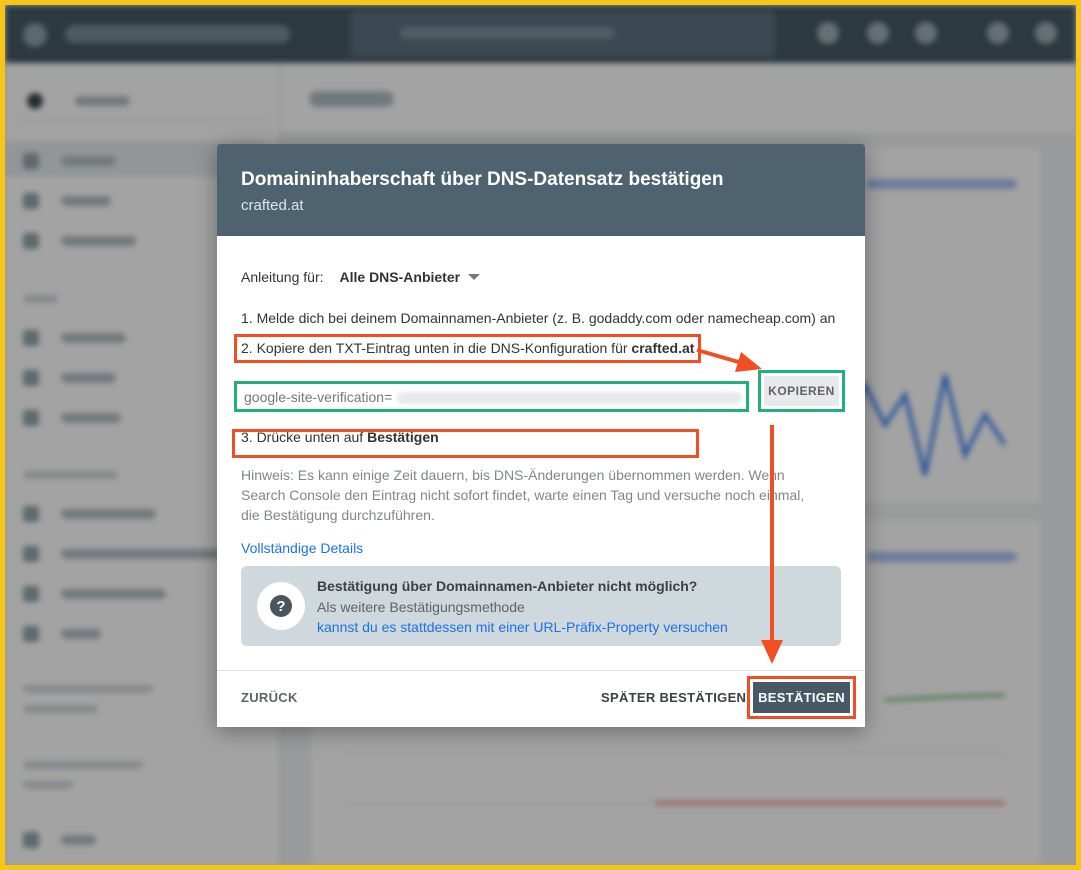 This screenshot has width=1081, height=870. I want to click on copy-button: KOPIEREN, so click(801, 391).